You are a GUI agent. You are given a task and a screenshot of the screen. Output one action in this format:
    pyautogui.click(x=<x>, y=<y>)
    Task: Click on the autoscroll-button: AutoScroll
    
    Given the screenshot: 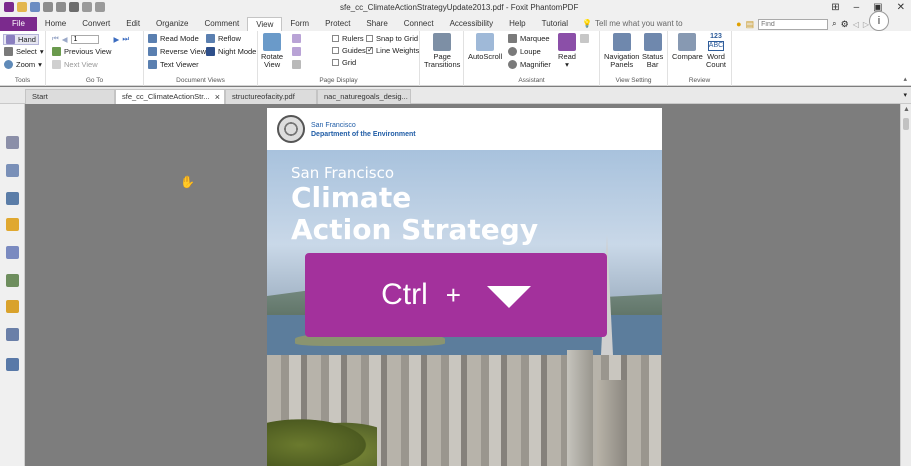 What is the action you would take?
    pyautogui.click(x=485, y=47)
    